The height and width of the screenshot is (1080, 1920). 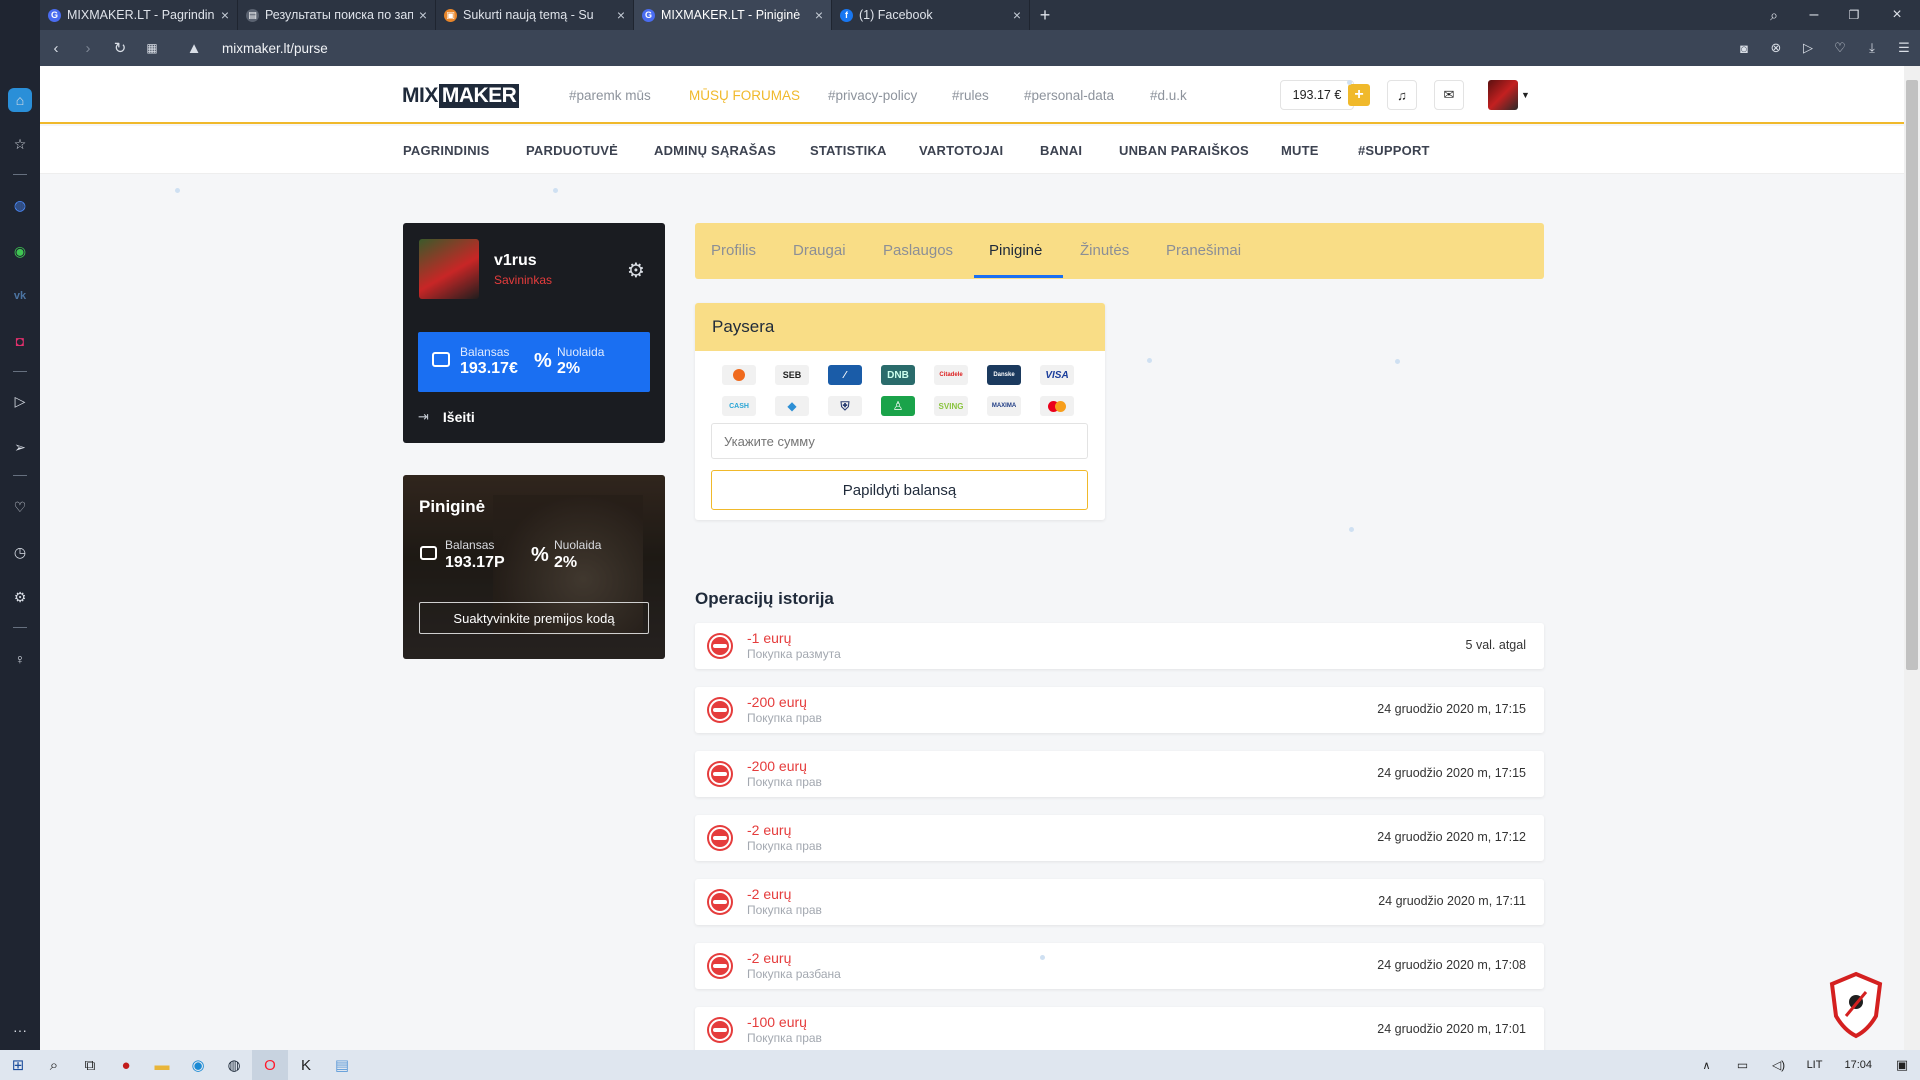 I want to click on tab-services: Paslaugos, so click(x=918, y=250).